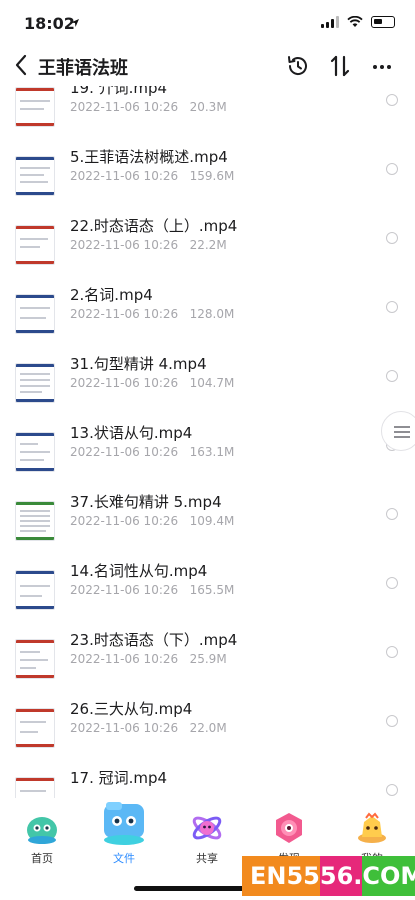 The height and width of the screenshot is (900, 415). I want to click on file-meta: 2022-11-06 10:26 20.3M, so click(148, 107).